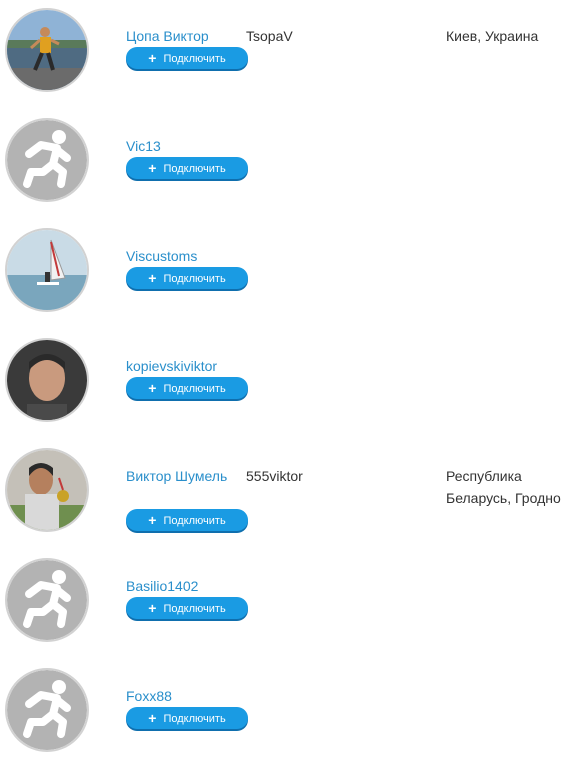 The height and width of the screenshot is (762, 576). Describe the element at coordinates (288, 160) in the screenshot. I see `user-row: Vic13 + Подключить` at that location.